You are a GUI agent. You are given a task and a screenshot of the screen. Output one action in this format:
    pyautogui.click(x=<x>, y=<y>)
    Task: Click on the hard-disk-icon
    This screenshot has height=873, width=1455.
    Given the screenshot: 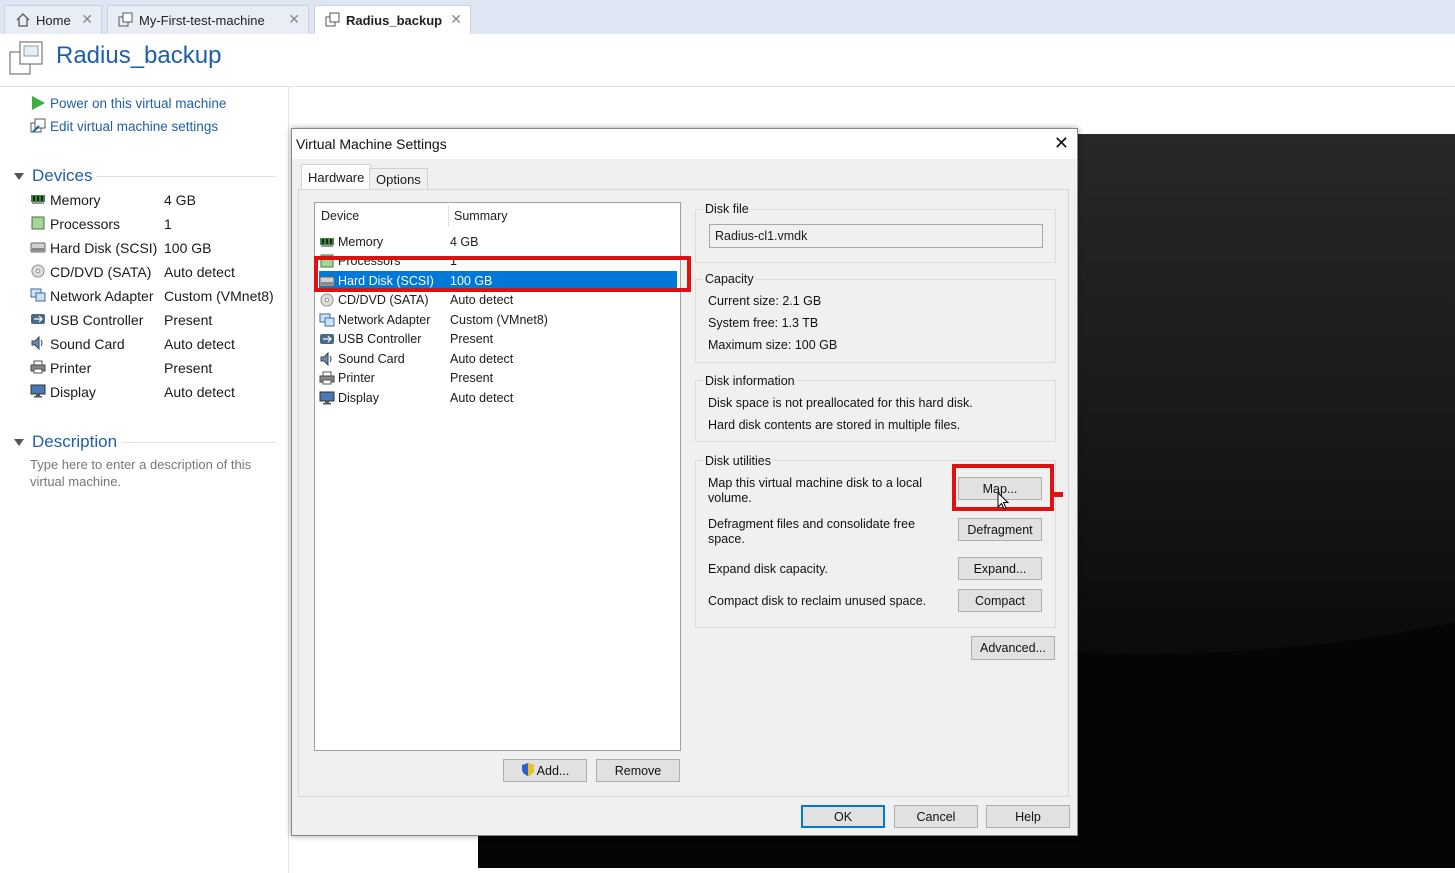 What is the action you would take?
    pyautogui.click(x=38, y=248)
    